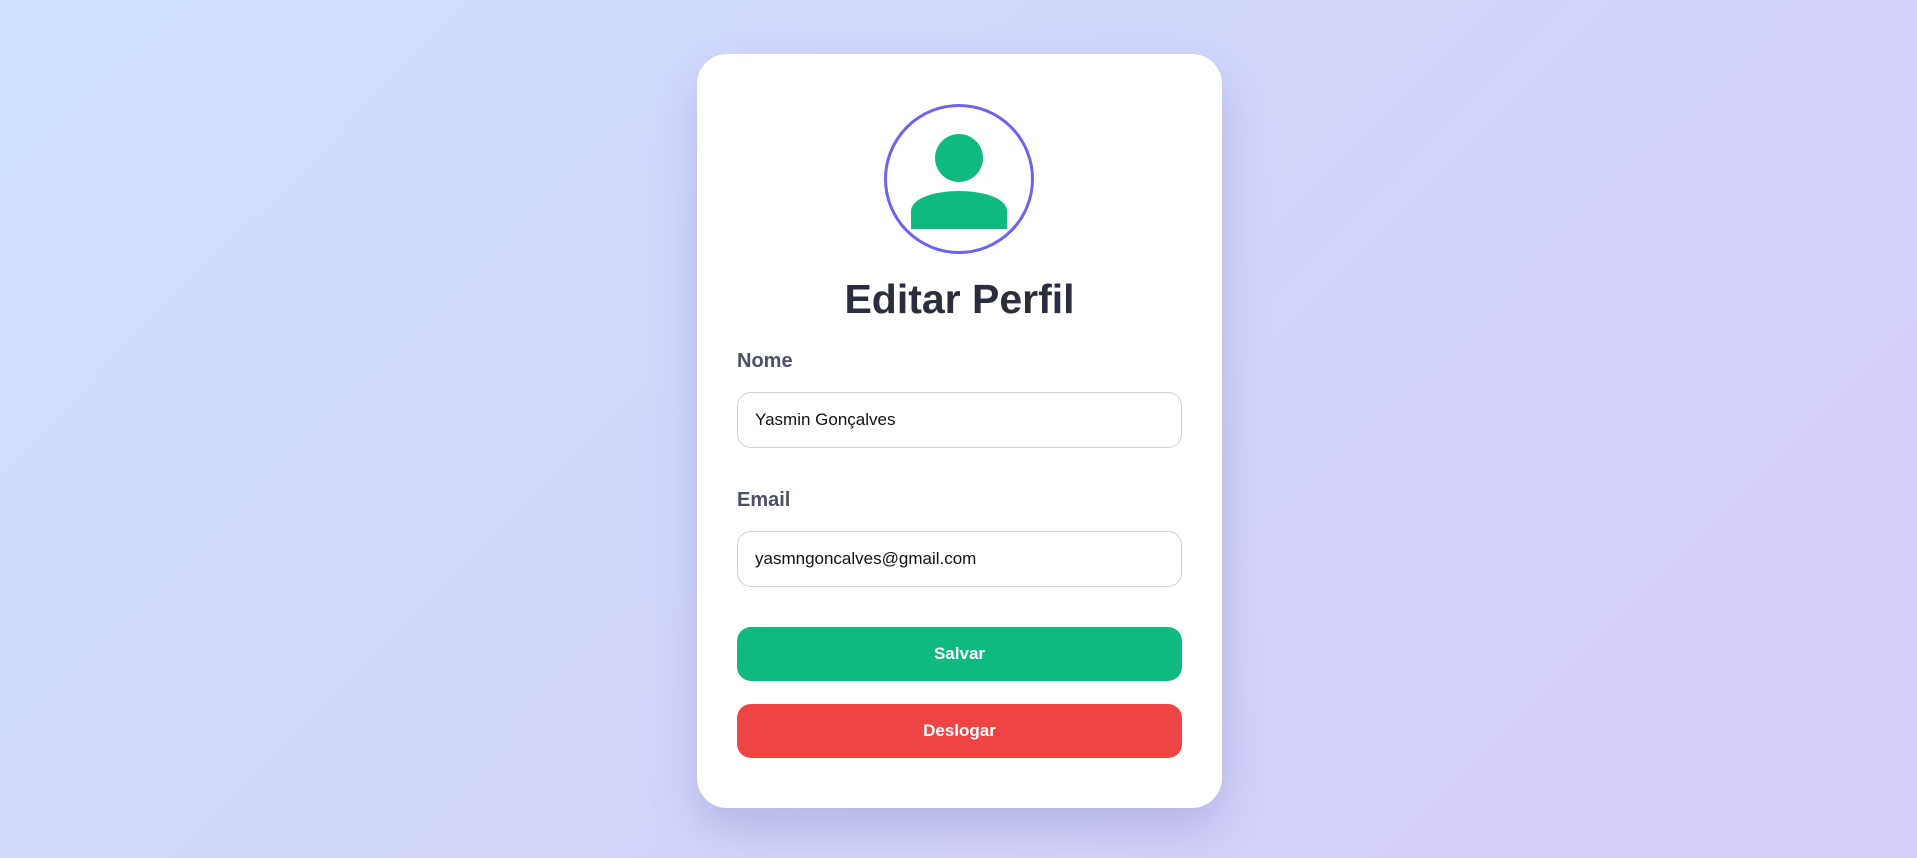 The image size is (1917, 858). I want to click on name-field, so click(959, 420).